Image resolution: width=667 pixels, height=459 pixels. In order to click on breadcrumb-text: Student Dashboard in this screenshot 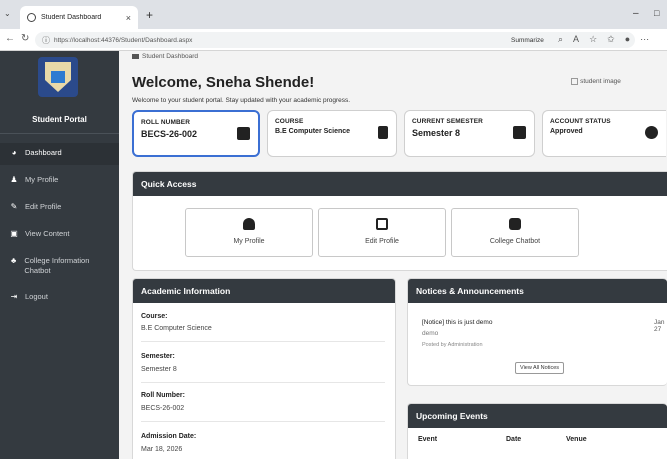, I will do `click(170, 56)`.